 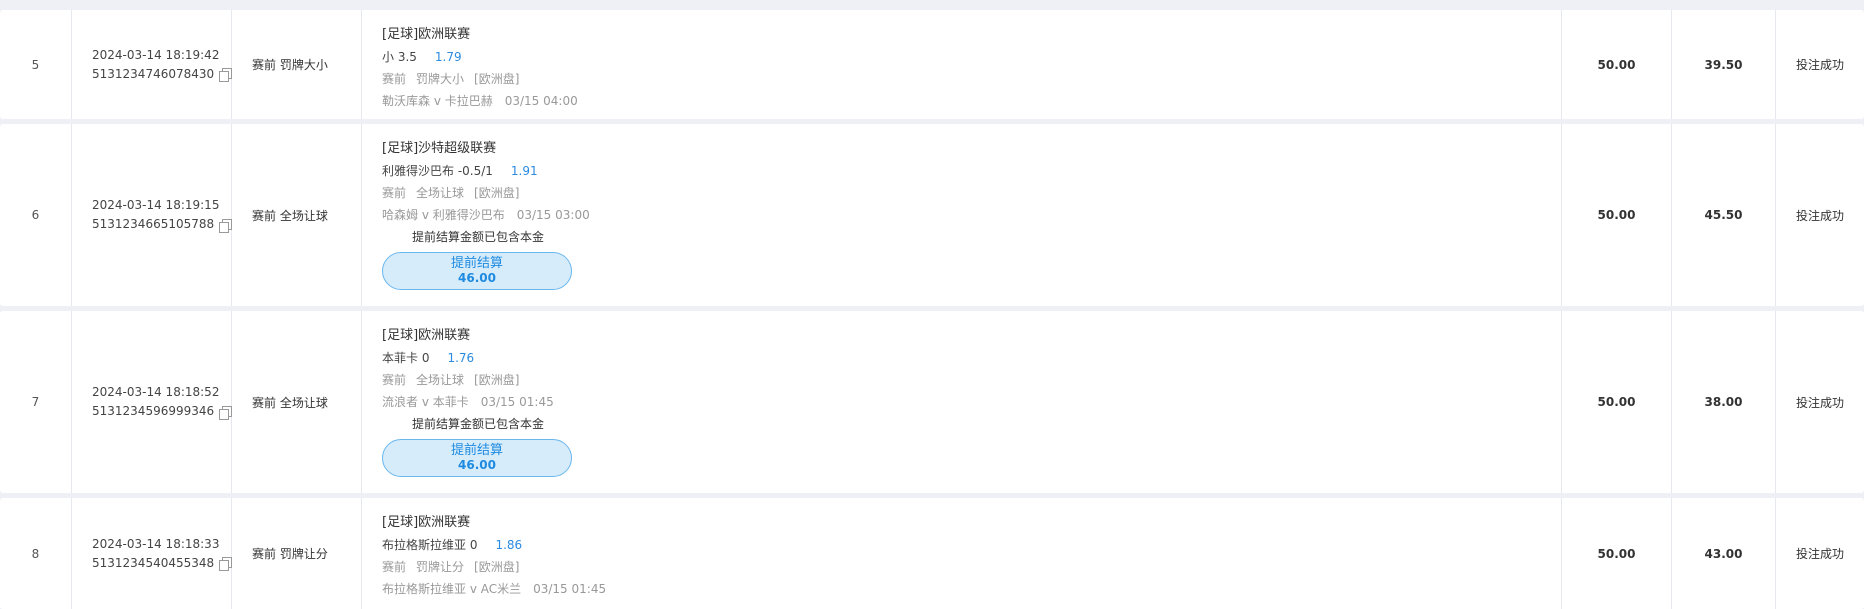 What do you see at coordinates (1724, 215) in the screenshot?
I see `win-amount: 45.50` at bounding box center [1724, 215].